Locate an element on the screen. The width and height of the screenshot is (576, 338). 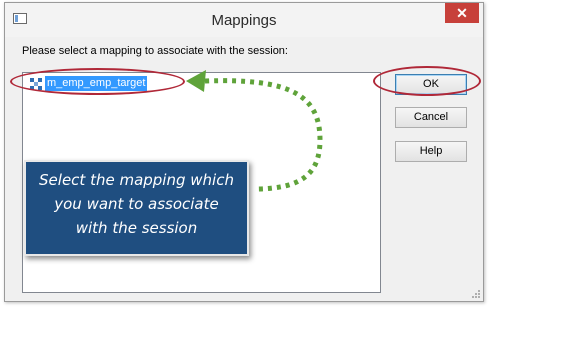
callout-line-3: with the session is located at coordinates (136, 228).